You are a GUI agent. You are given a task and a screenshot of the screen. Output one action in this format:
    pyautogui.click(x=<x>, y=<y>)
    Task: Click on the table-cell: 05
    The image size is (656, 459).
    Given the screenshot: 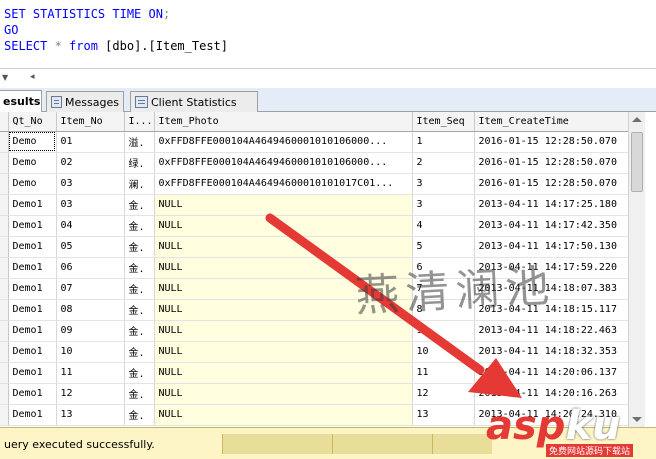 What is the action you would take?
    pyautogui.click(x=90, y=247)
    